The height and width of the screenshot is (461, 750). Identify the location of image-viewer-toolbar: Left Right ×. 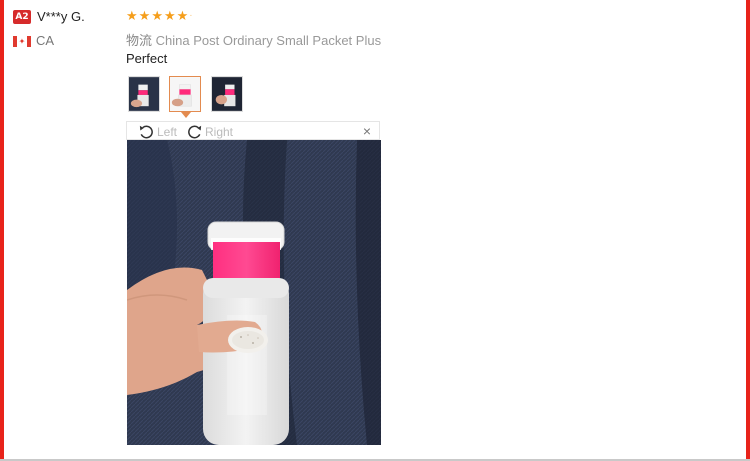
(253, 130).